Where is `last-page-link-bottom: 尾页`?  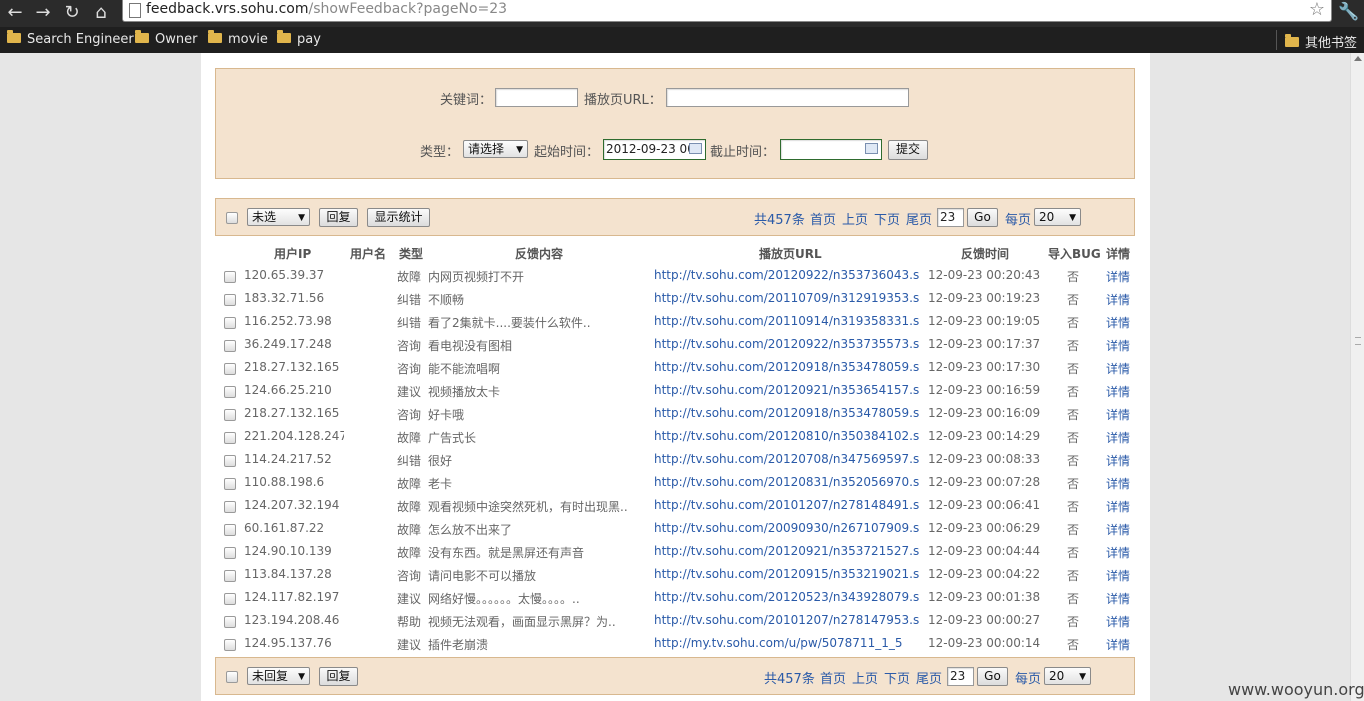 last-page-link-bottom: 尾页 is located at coordinates (929, 677).